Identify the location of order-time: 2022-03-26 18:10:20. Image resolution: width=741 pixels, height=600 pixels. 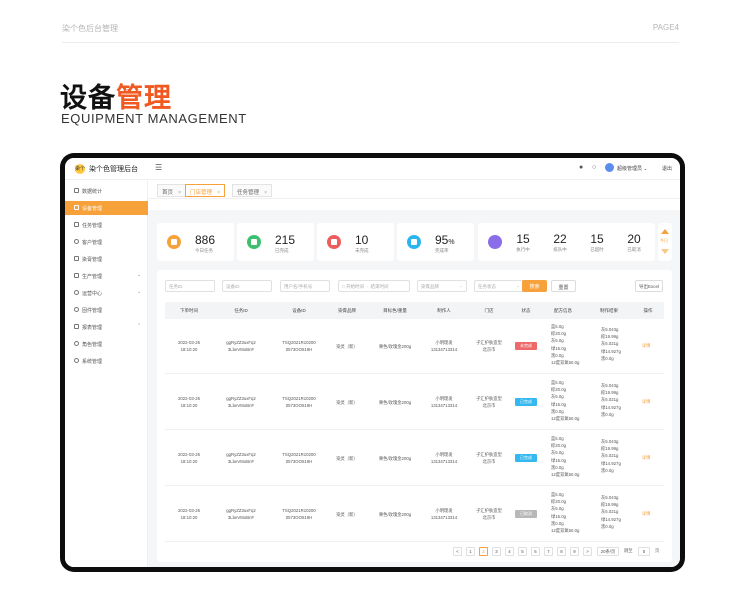
(189, 402).